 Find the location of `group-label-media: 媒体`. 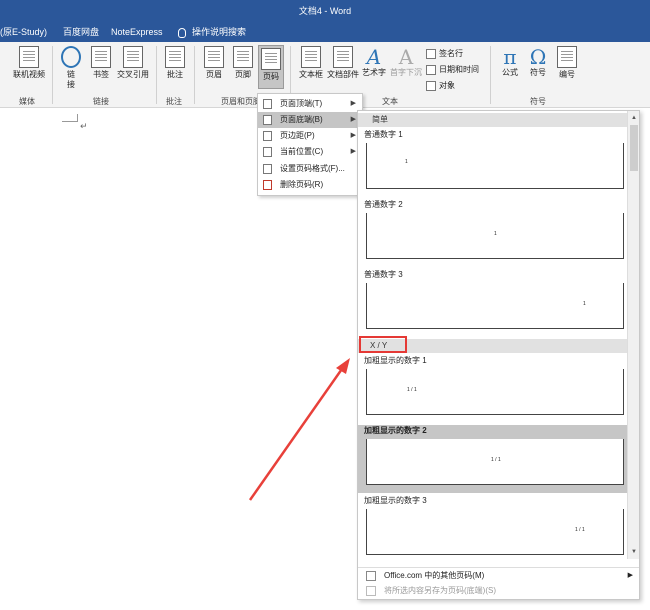

group-label-media: 媒体 is located at coordinates (27, 101).